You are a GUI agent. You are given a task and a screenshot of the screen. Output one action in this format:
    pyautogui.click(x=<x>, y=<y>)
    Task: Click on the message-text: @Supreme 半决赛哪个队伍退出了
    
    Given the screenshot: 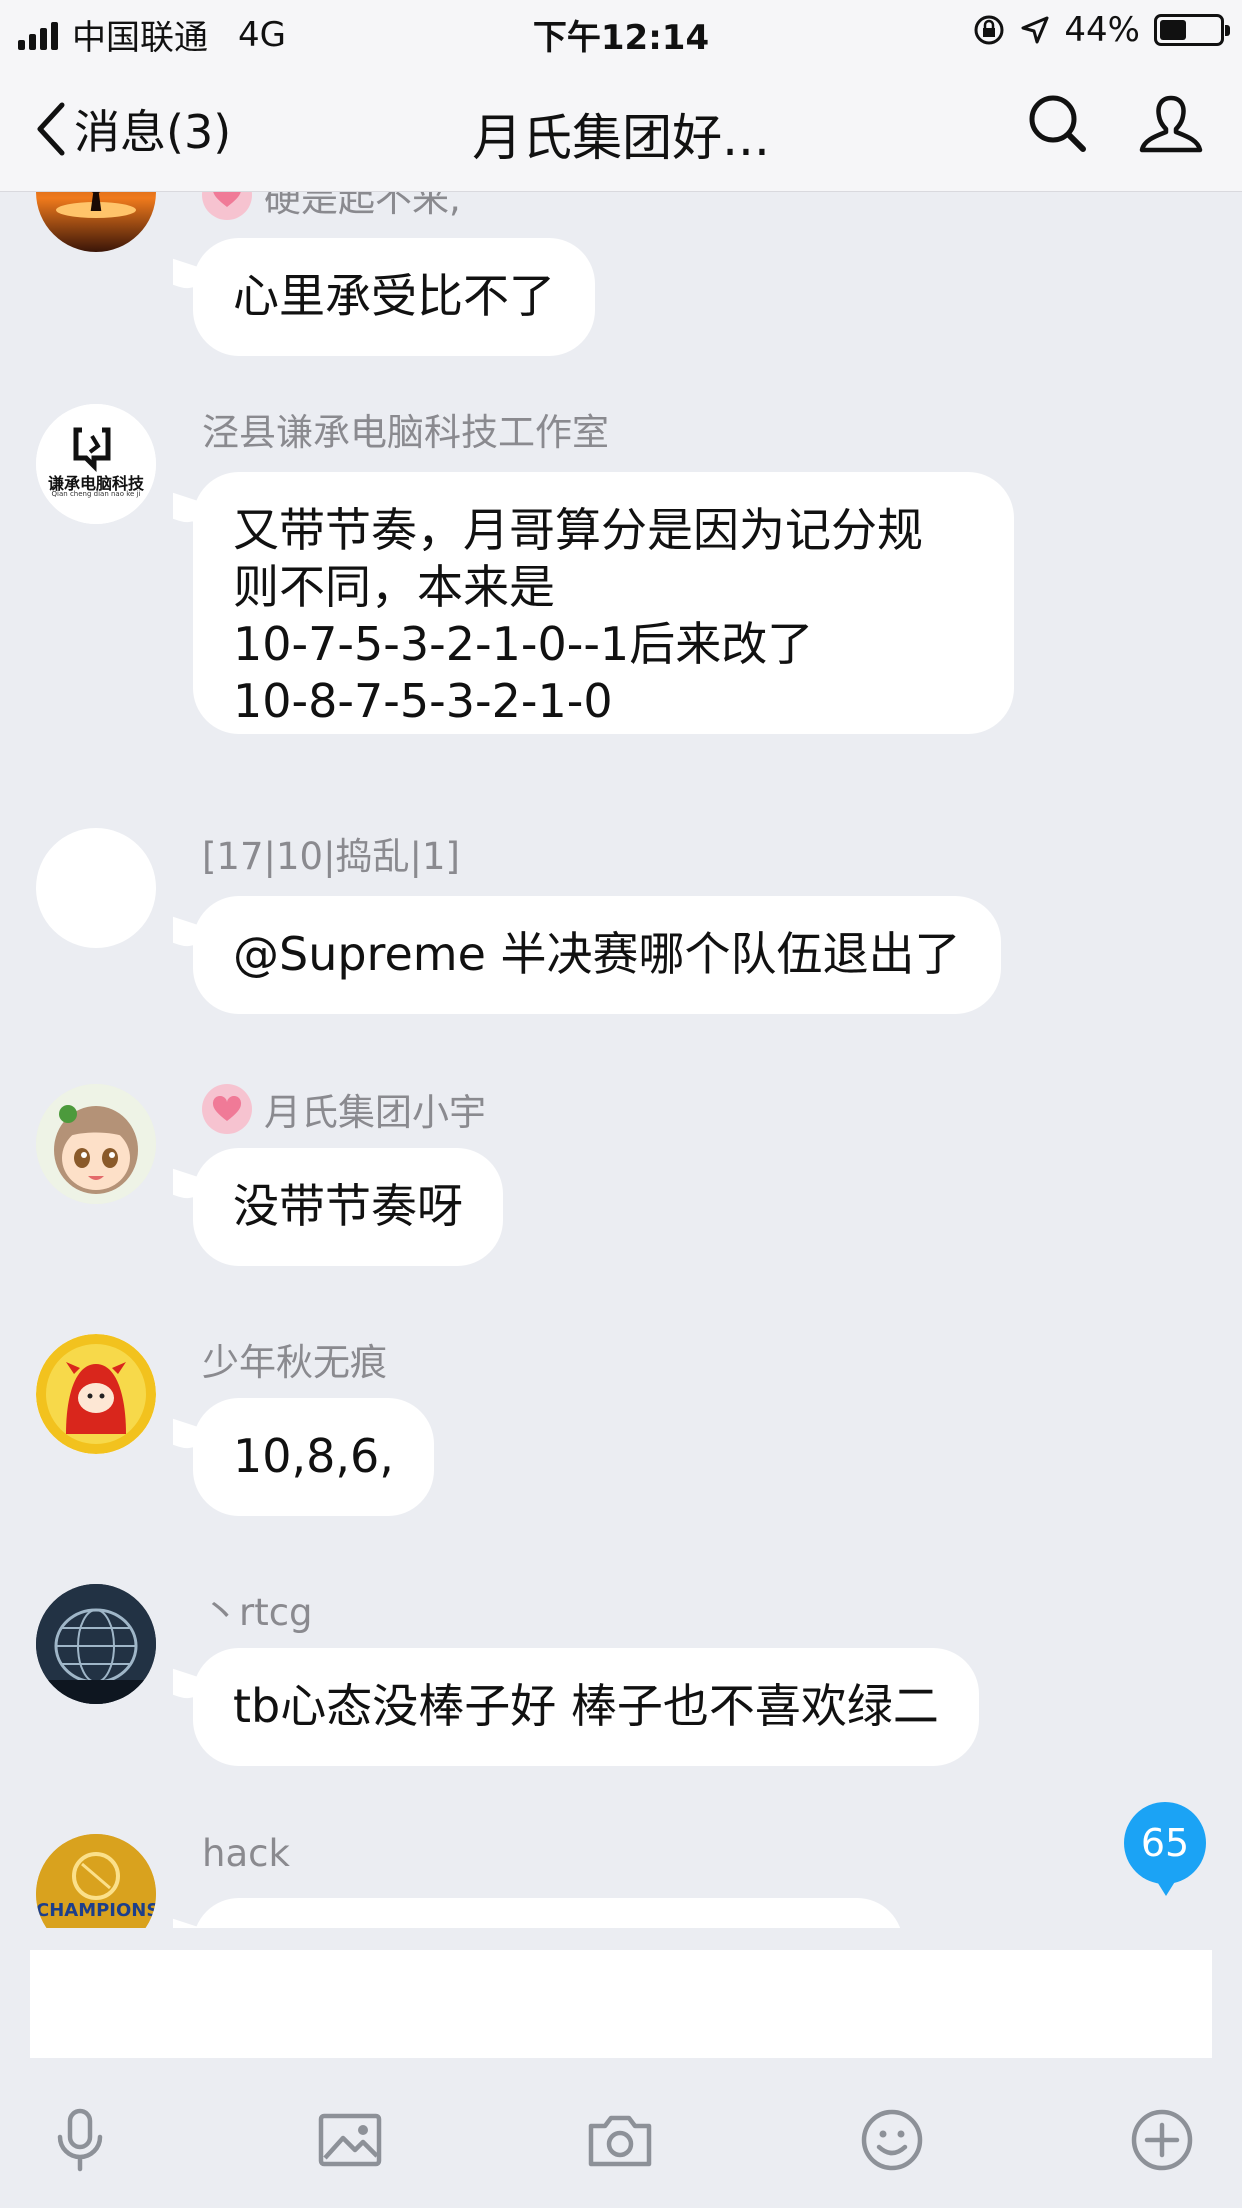 What is the action you would take?
    pyautogui.click(x=597, y=954)
    